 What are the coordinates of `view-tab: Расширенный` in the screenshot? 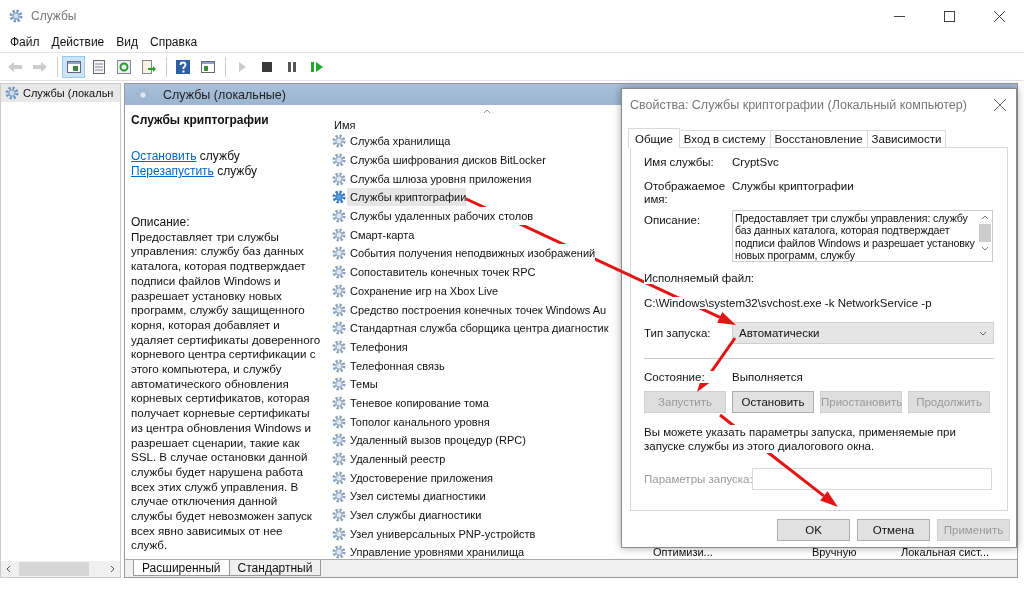 It's located at (181, 568).